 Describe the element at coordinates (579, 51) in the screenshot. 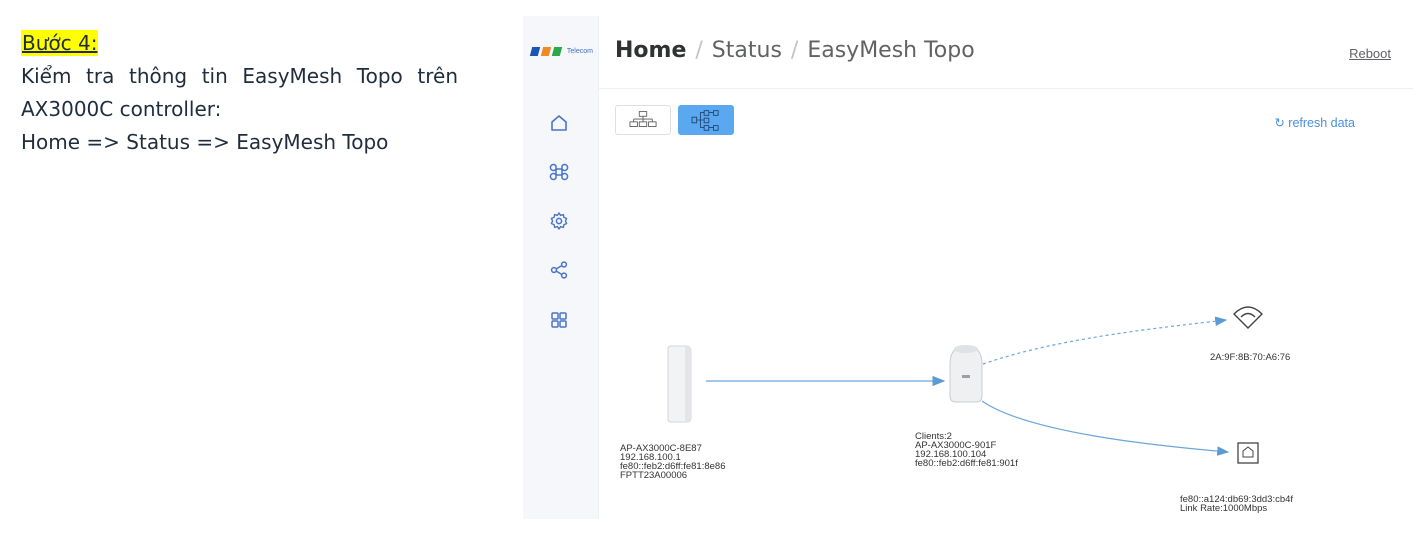

I see `logo-text: Telecom` at that location.